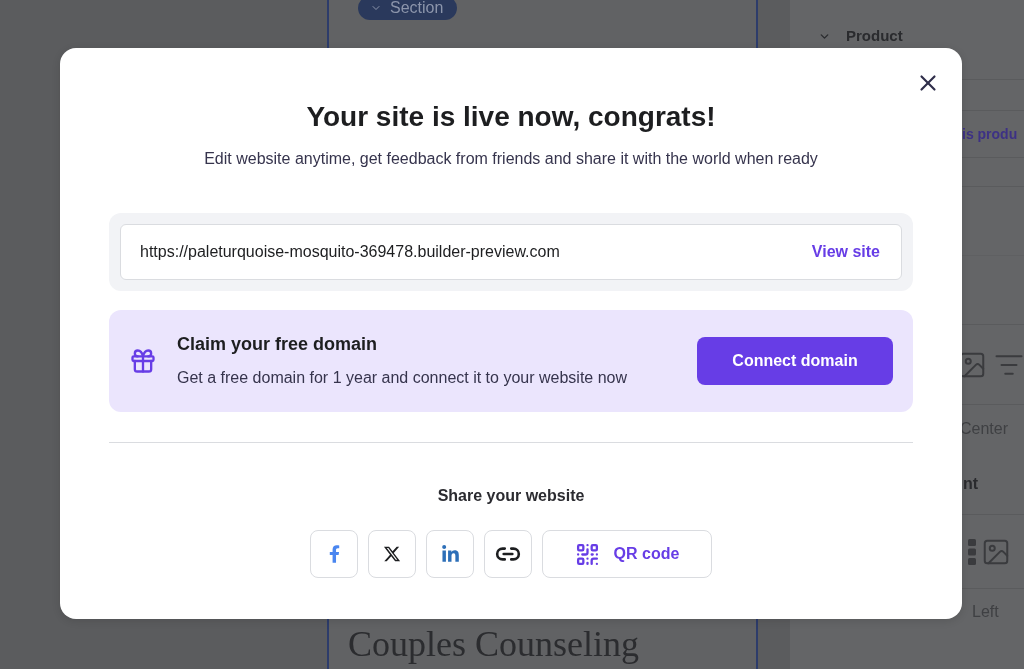 Image resolution: width=1024 pixels, height=669 pixels. What do you see at coordinates (972, 551) in the screenshot?
I see `drag-handle-icon` at bounding box center [972, 551].